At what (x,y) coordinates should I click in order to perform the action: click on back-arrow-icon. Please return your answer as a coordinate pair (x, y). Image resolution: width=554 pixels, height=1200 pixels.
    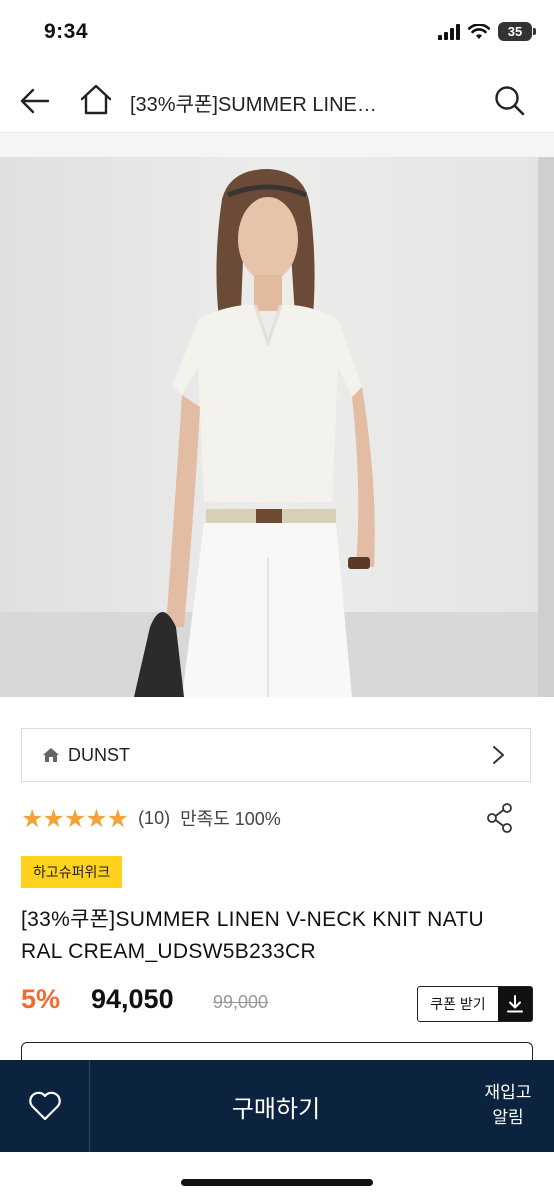
    Looking at the image, I should click on (35, 101).